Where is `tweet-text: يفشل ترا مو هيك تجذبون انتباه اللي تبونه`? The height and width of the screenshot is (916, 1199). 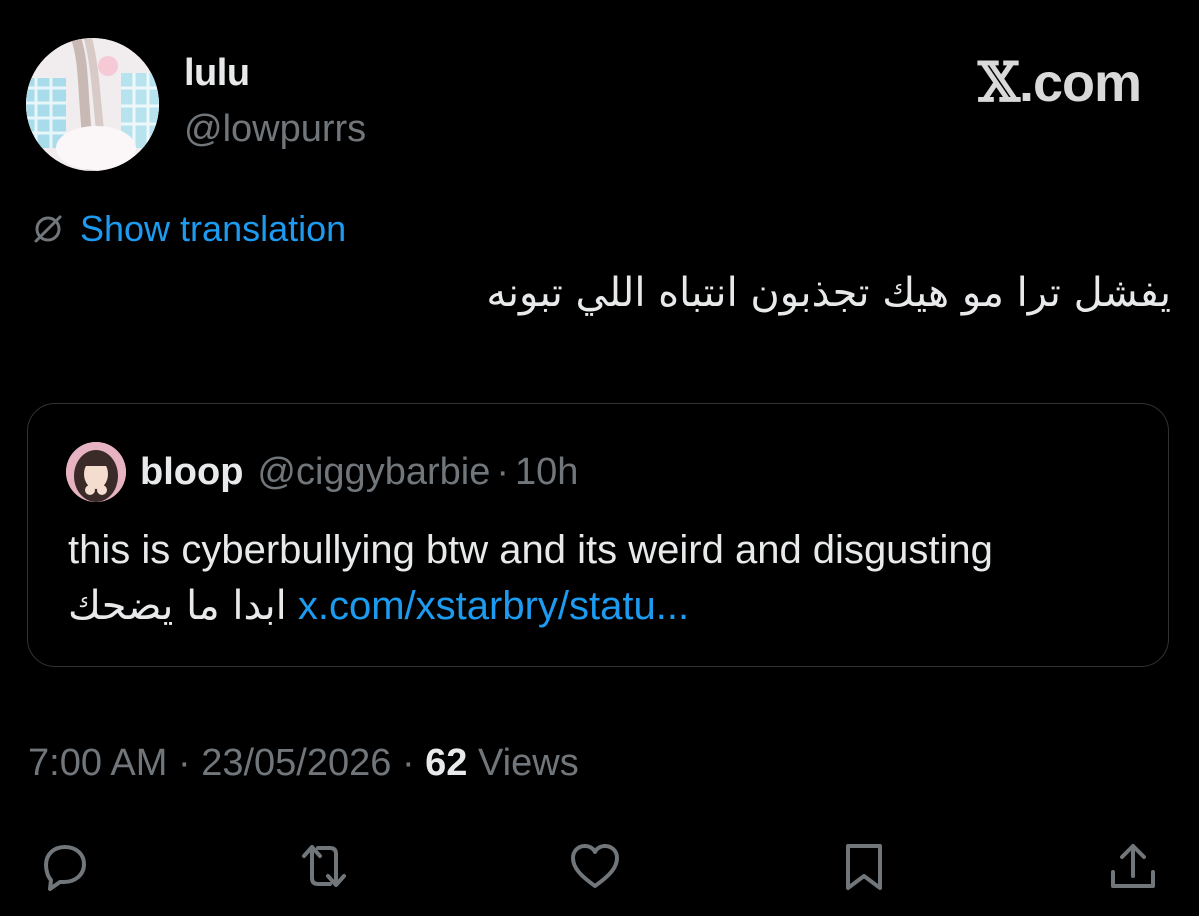
tweet-text: يفشل ترا مو هيك تجذبون انتباه اللي تبونه is located at coordinates (828, 293).